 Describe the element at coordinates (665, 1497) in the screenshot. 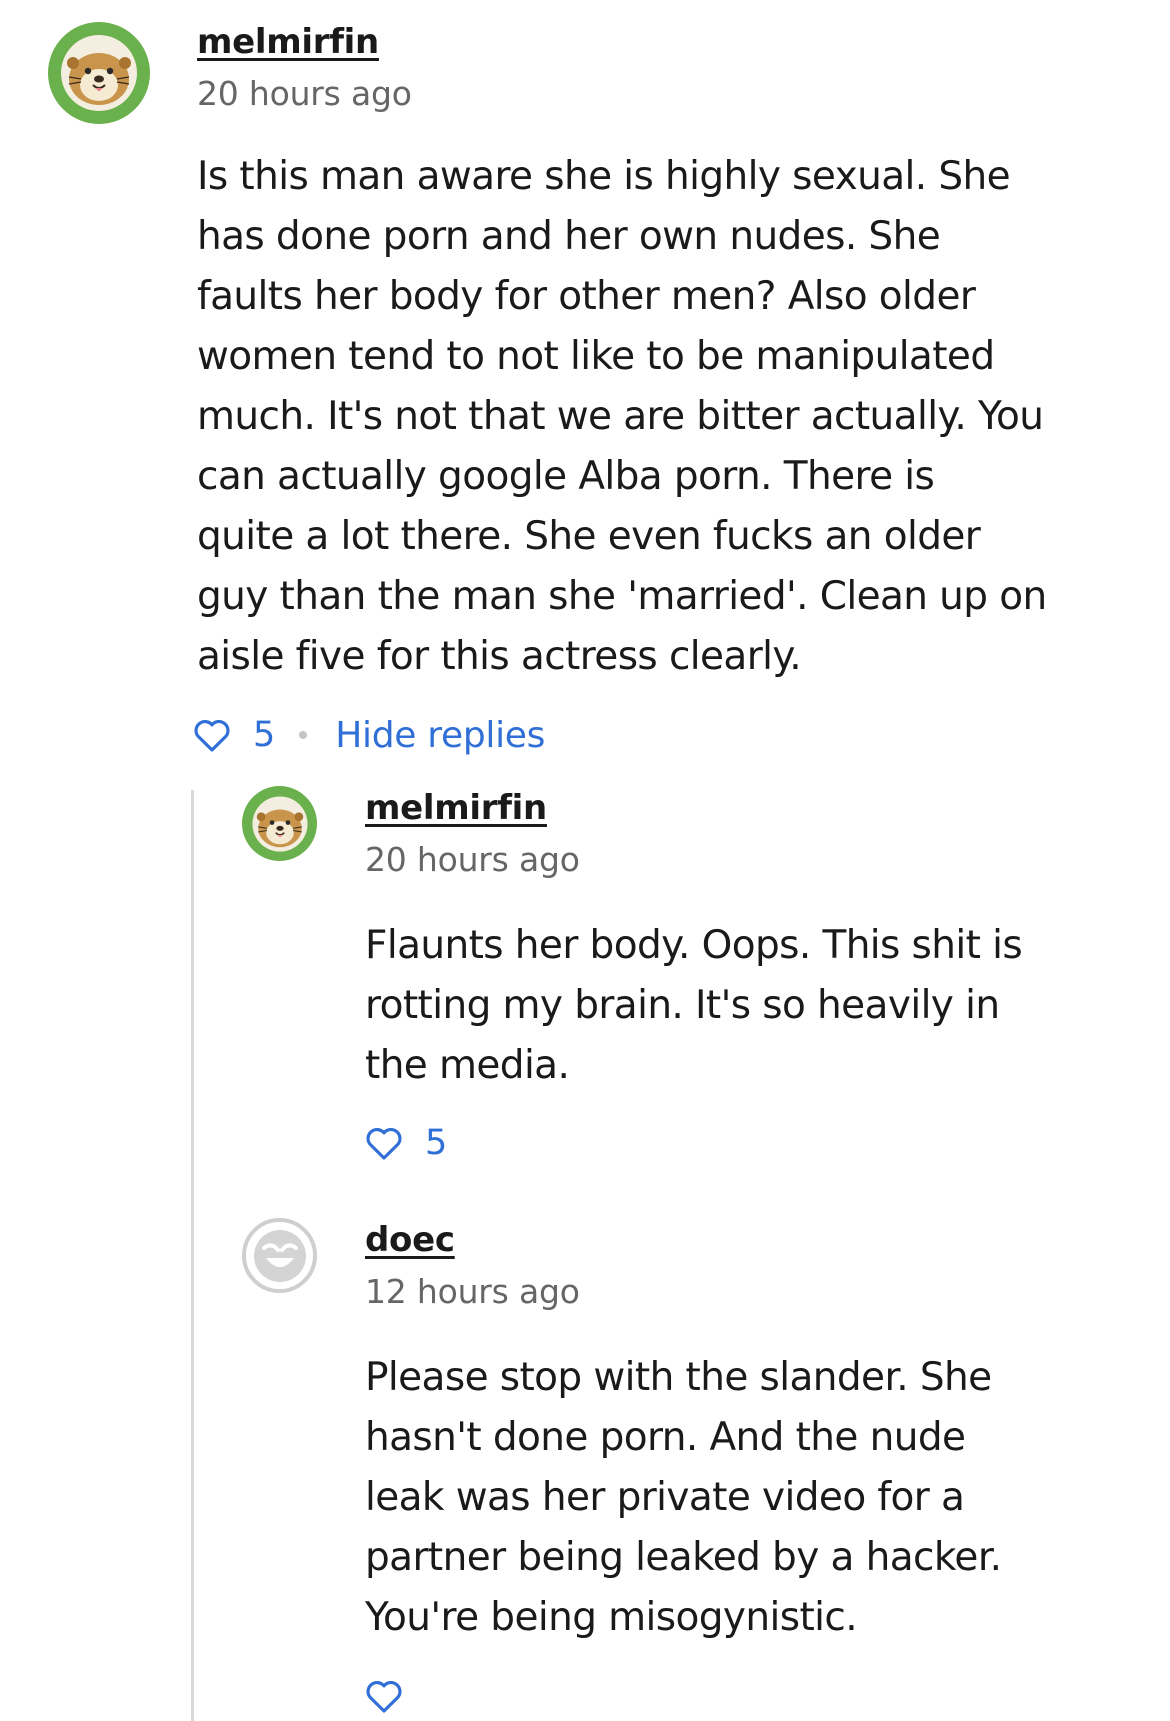

I see `reply-line: leak was her private video for a` at that location.